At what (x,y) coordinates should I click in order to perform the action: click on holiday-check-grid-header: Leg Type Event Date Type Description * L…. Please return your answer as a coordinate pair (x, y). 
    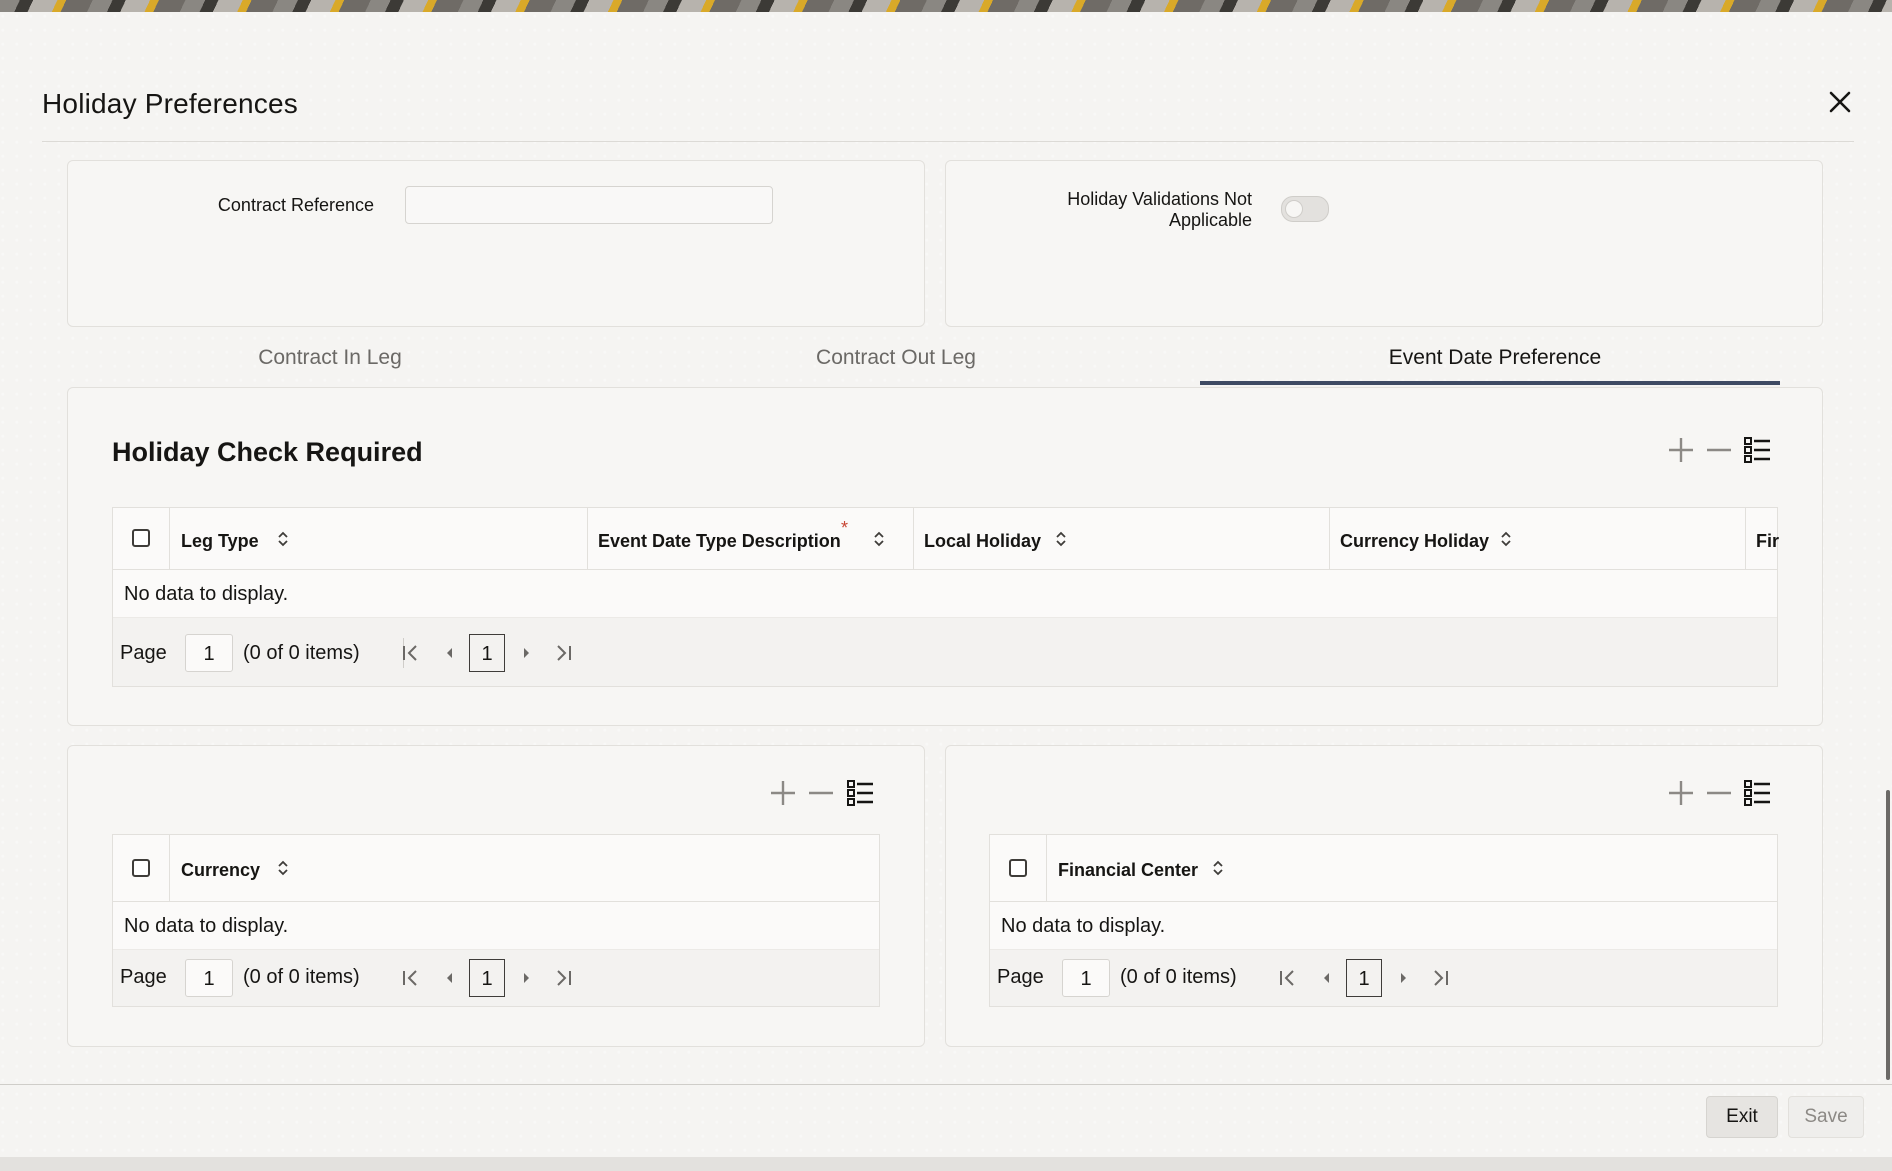
    Looking at the image, I should click on (946, 539).